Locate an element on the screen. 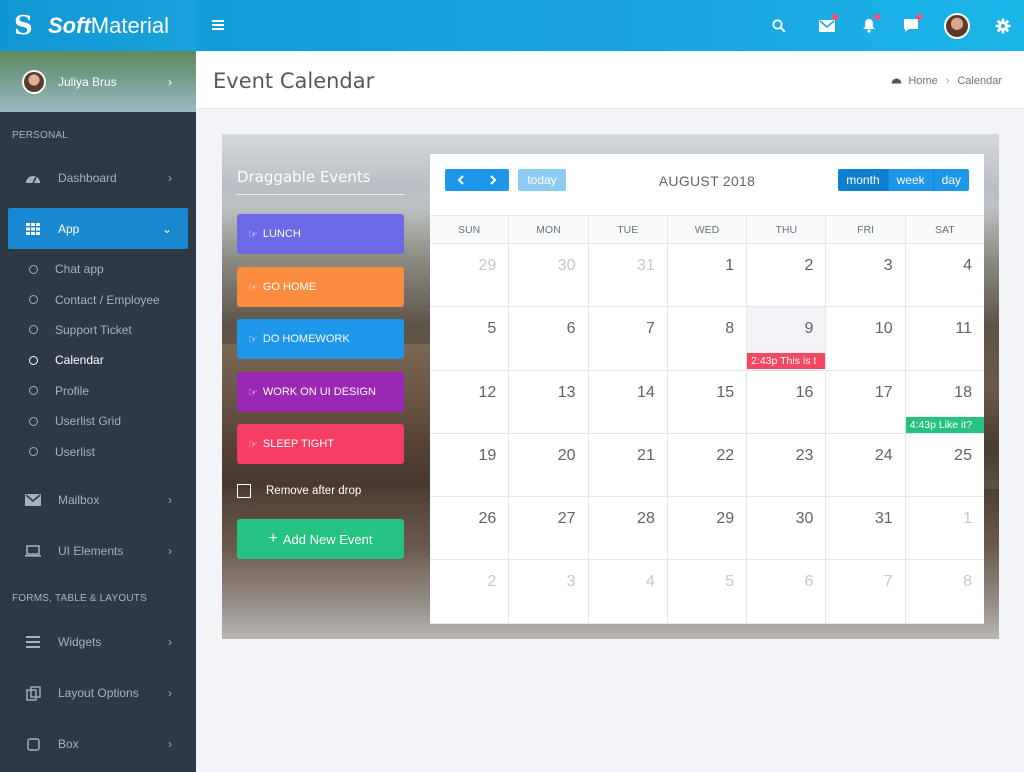  view-day-button: day is located at coordinates (951, 180).